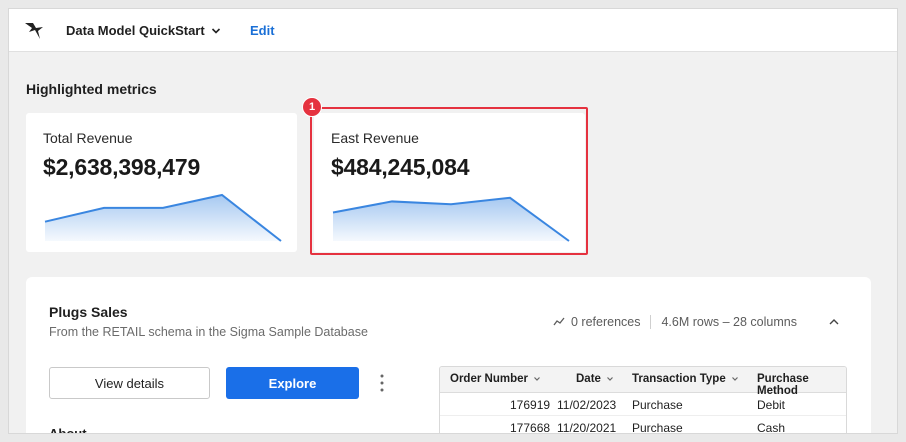 The height and width of the screenshot is (442, 906). I want to click on column-header-label: Transaction Type, so click(679, 379).